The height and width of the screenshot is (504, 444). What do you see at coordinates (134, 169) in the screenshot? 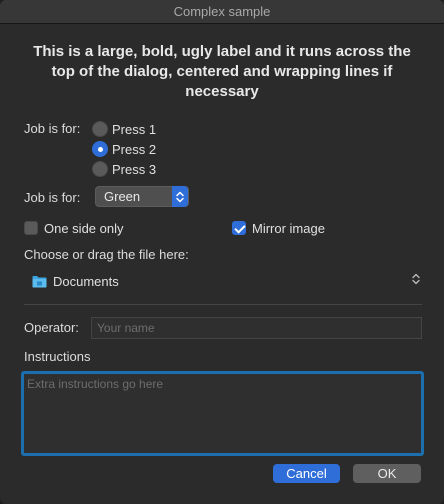
I see `radio-label: Press 3` at bounding box center [134, 169].